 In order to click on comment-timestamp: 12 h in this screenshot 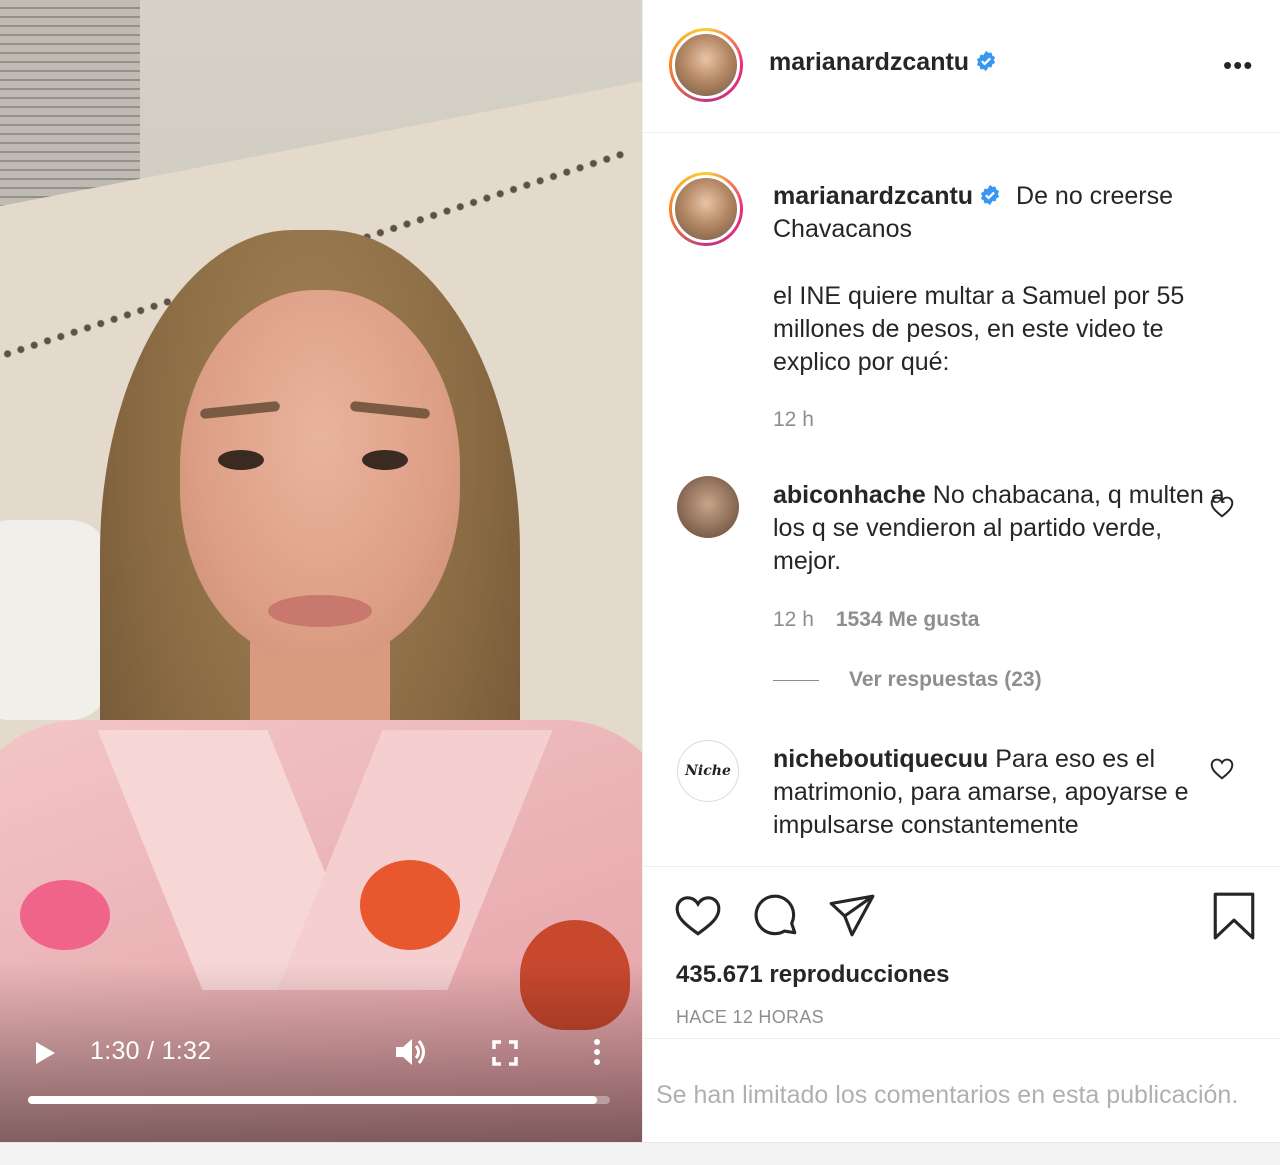, I will do `click(793, 619)`.